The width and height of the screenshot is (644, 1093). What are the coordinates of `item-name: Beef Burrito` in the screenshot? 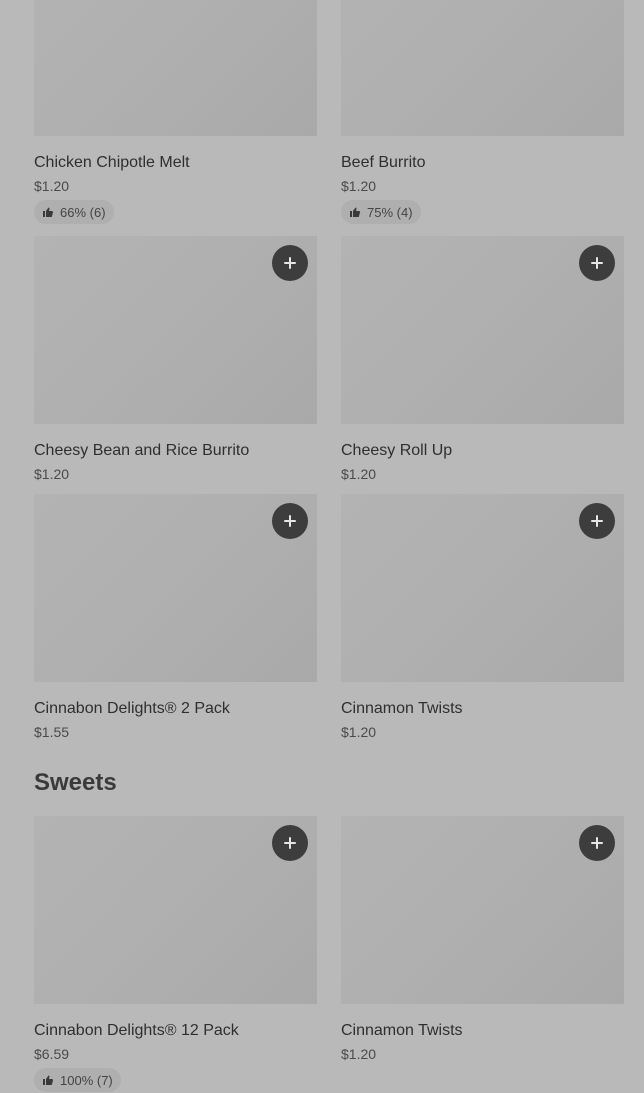 It's located at (383, 162).